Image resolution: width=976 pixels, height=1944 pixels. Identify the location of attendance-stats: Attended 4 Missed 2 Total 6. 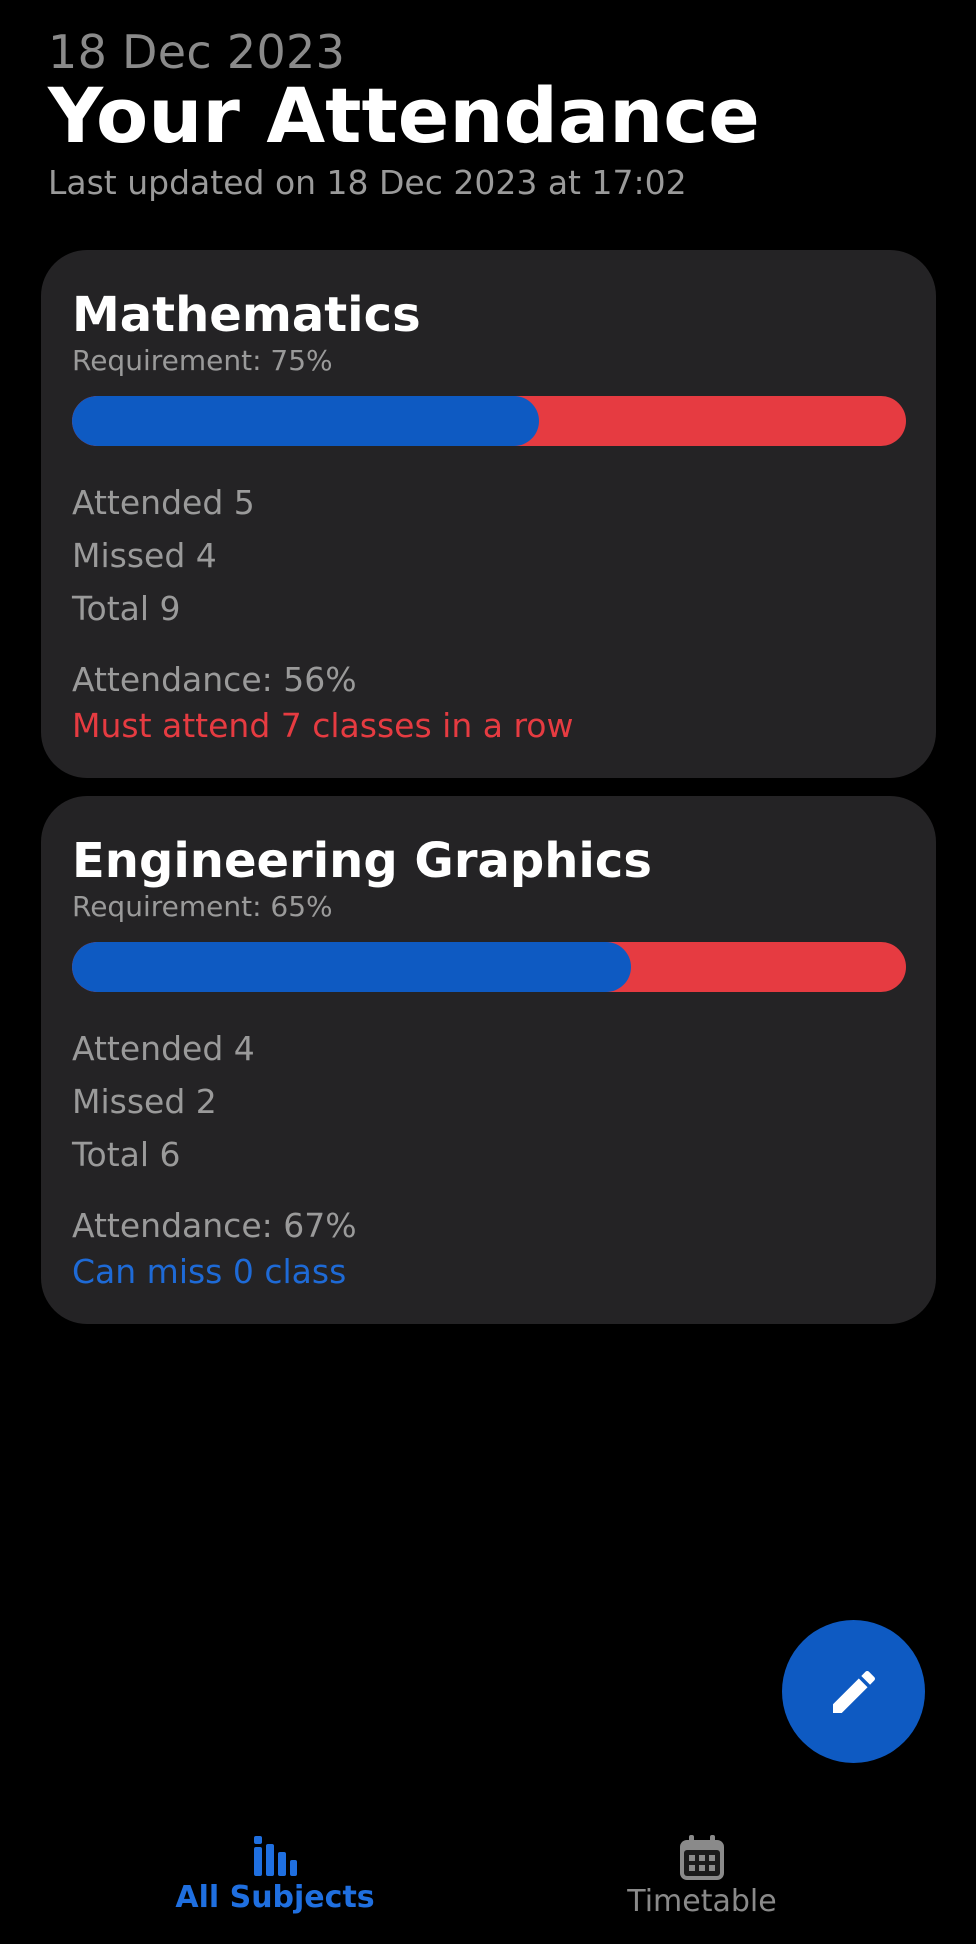
(163, 1101).